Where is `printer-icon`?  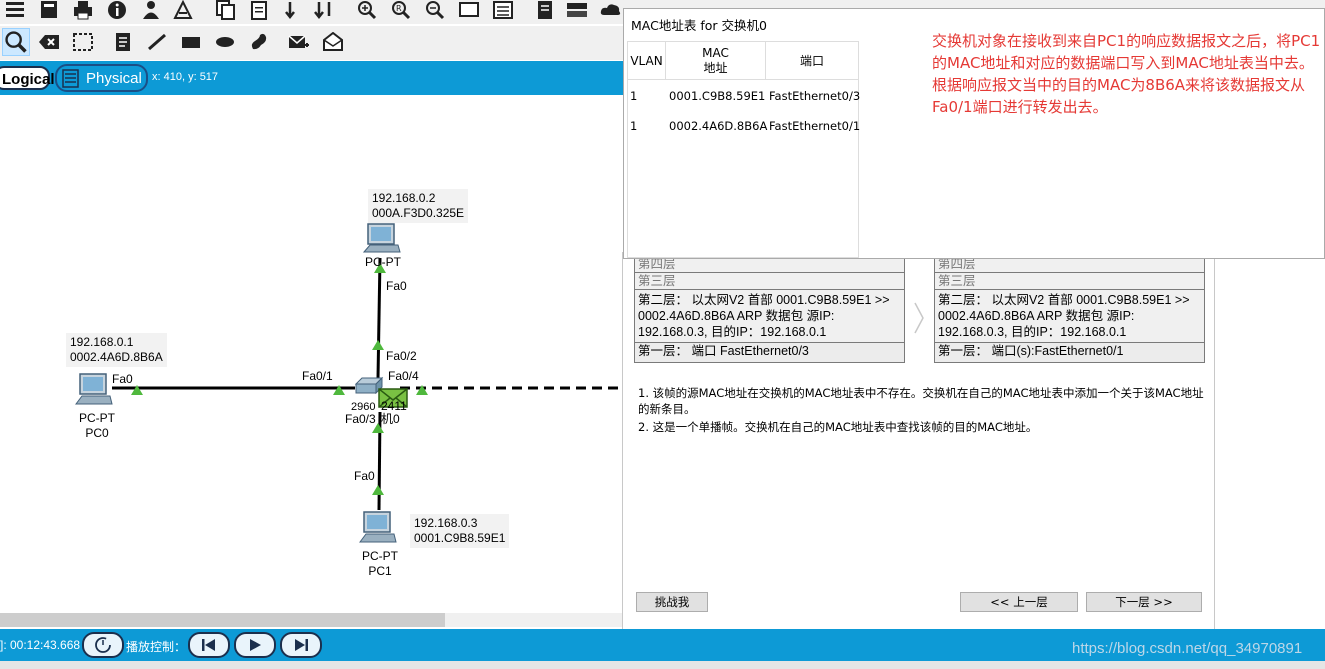
printer-icon is located at coordinates (83, 10).